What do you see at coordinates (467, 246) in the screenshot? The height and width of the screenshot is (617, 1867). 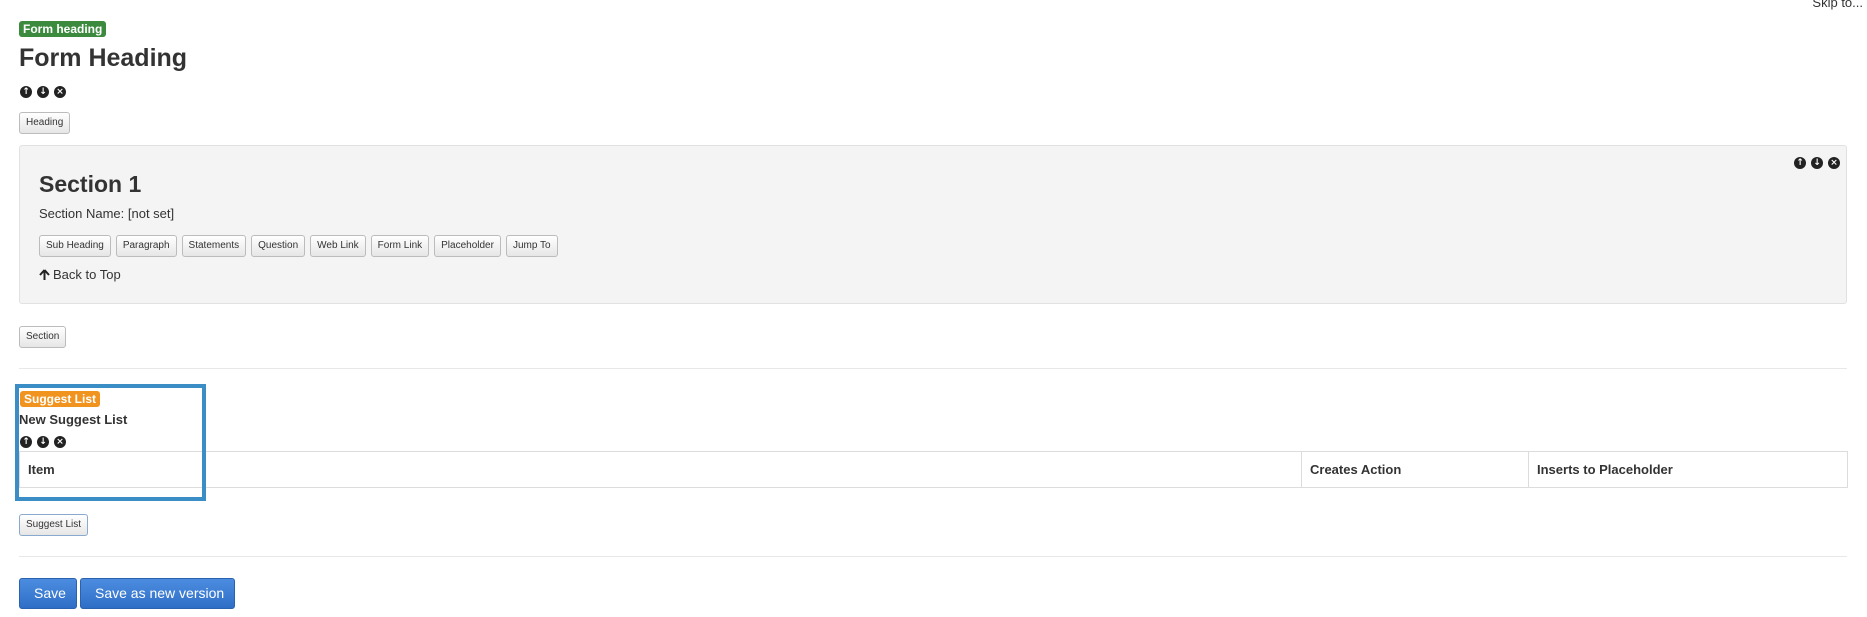 I see `add-placeholder-button: Placeholder` at bounding box center [467, 246].